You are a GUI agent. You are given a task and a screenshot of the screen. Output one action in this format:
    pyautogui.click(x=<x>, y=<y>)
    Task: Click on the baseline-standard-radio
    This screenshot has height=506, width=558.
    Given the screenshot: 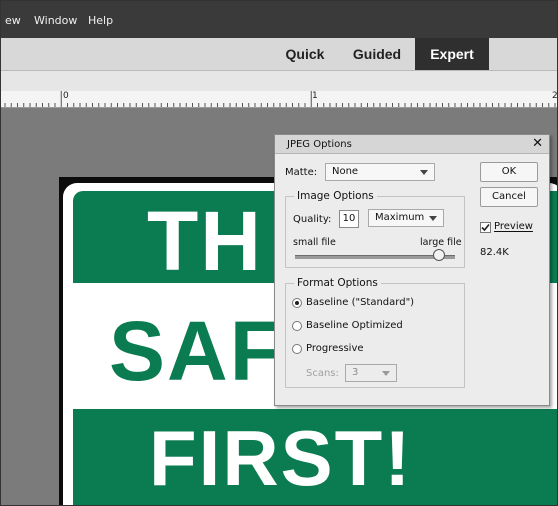 What is the action you would take?
    pyautogui.click(x=297, y=303)
    